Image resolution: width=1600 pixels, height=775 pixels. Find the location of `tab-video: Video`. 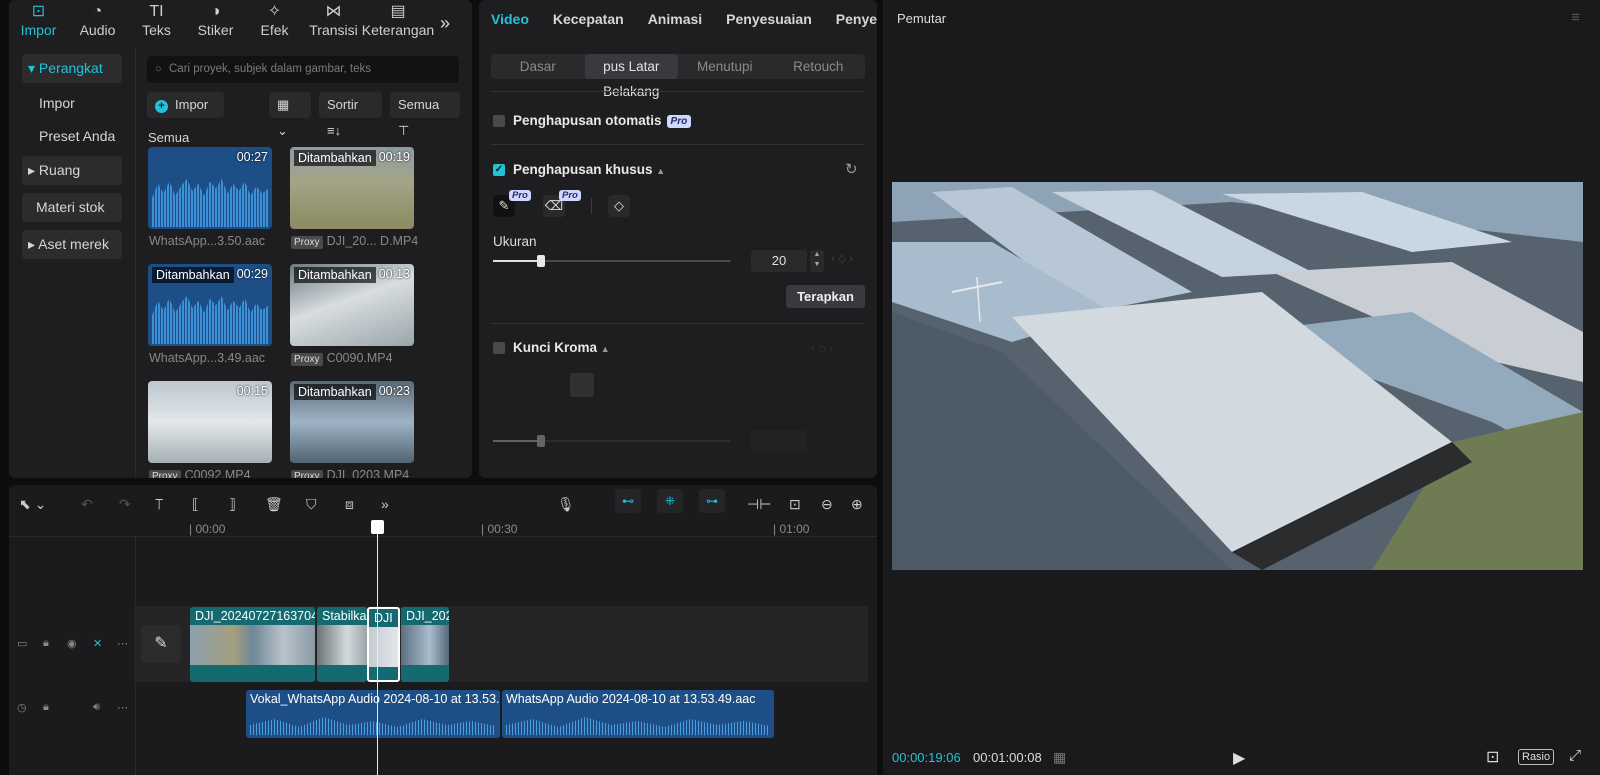

tab-video: Video is located at coordinates (510, 19).